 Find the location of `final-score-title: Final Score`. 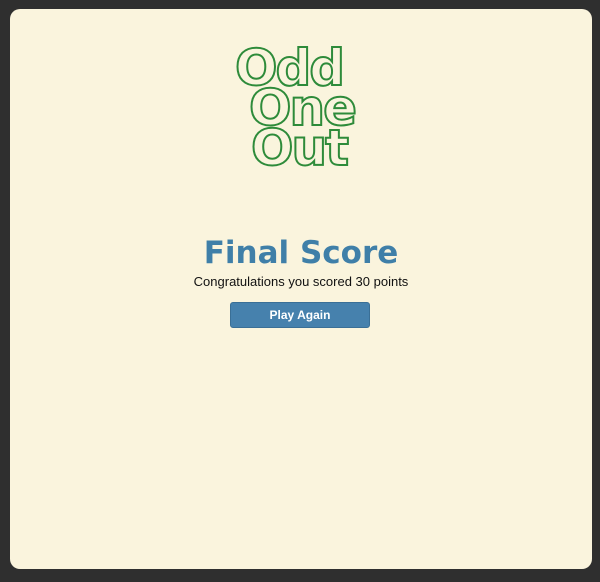

final-score-title: Final Score is located at coordinates (301, 253).